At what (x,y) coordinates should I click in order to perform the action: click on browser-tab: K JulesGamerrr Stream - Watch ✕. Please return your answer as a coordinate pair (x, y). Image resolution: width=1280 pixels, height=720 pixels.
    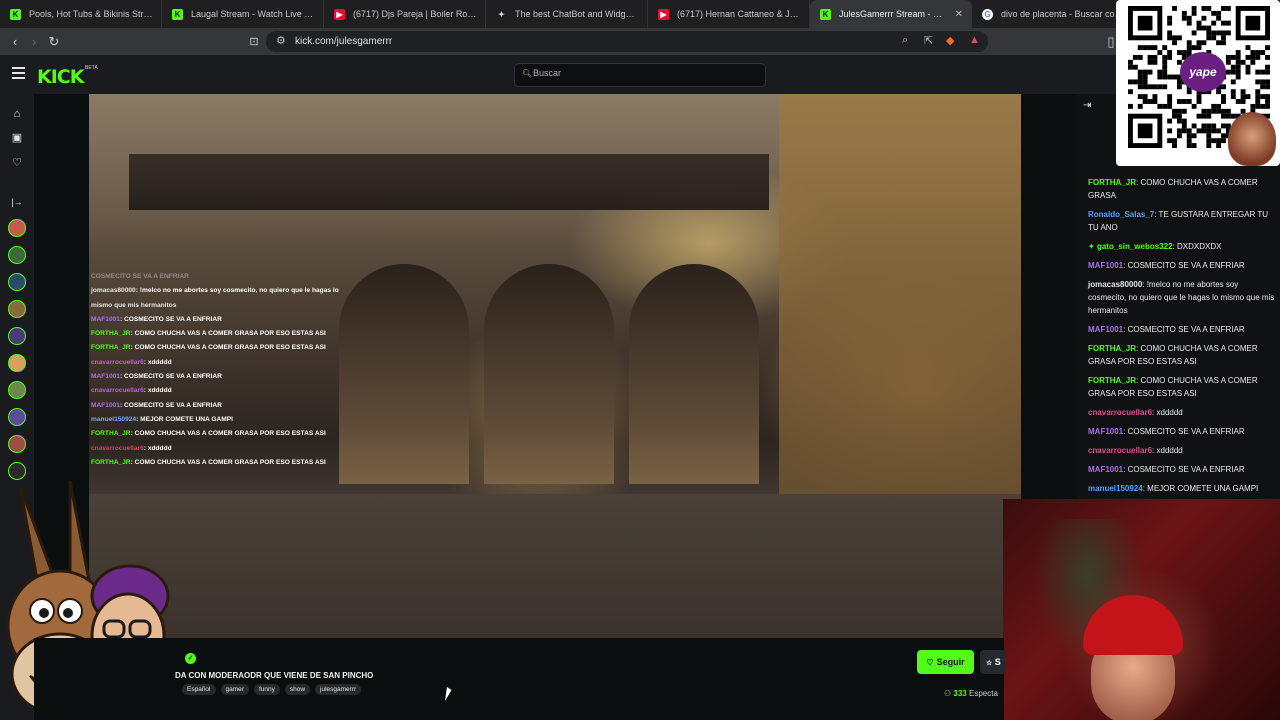
    Looking at the image, I should click on (891, 14).